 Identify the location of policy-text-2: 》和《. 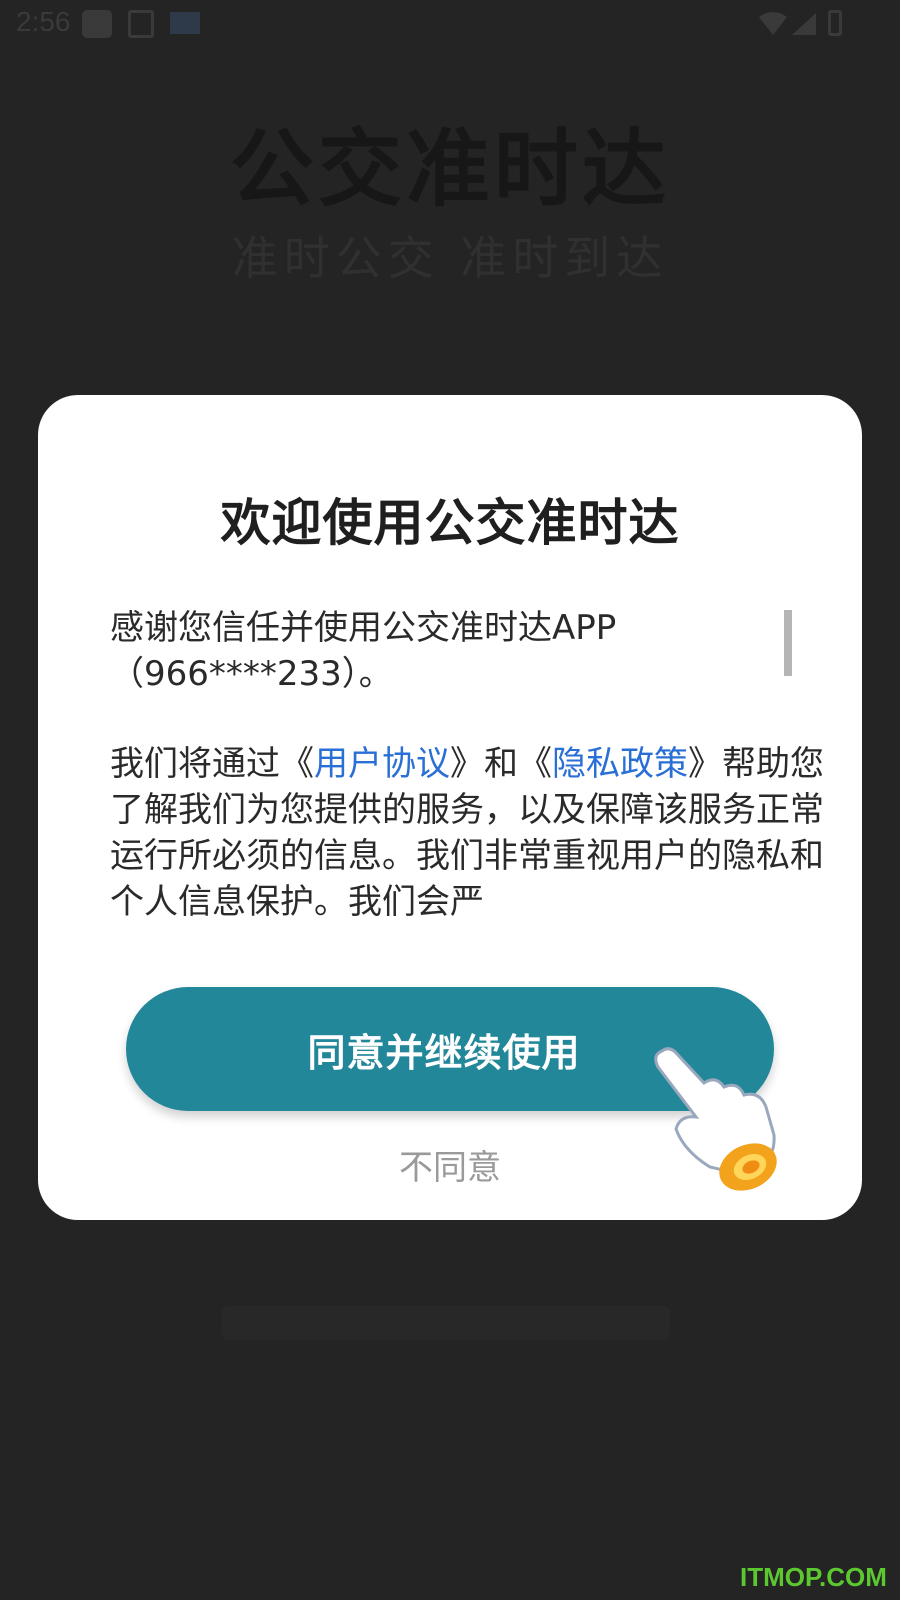
(501, 764).